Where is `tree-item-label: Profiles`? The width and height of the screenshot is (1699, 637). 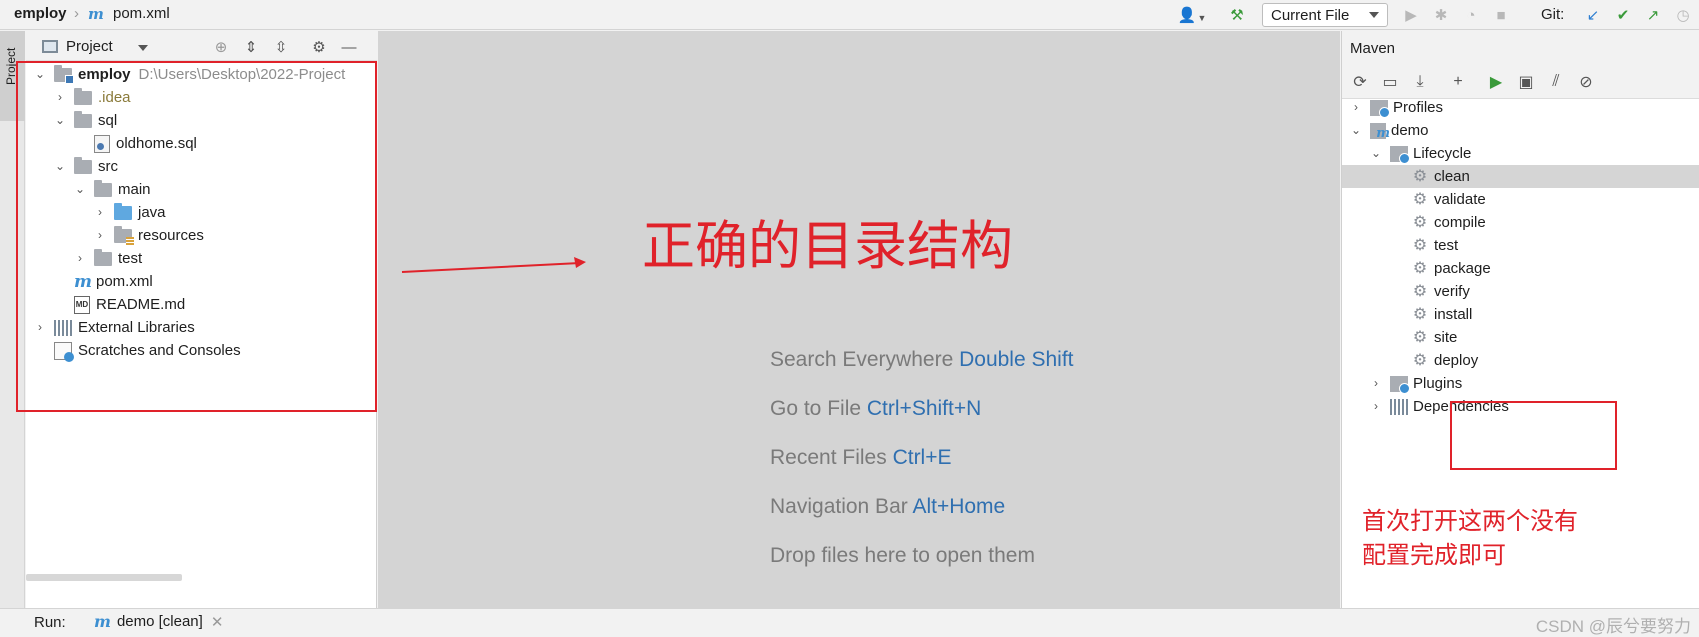
tree-item-label: Profiles is located at coordinates (1418, 107).